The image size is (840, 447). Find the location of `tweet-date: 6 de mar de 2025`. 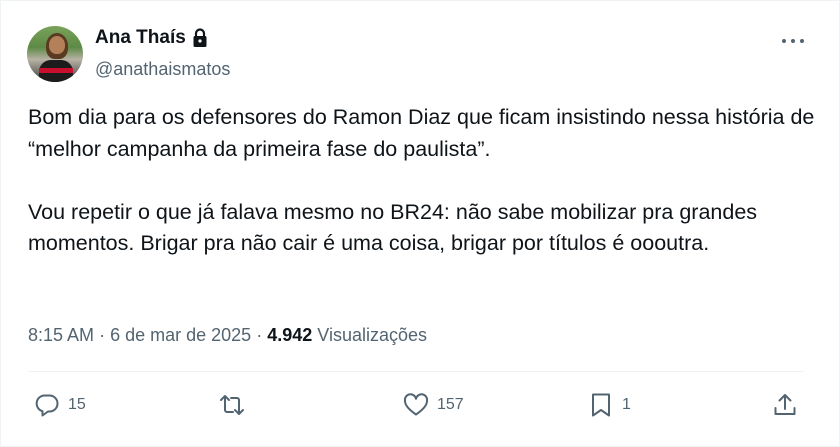

tweet-date: 6 de mar de 2025 is located at coordinates (180, 335).